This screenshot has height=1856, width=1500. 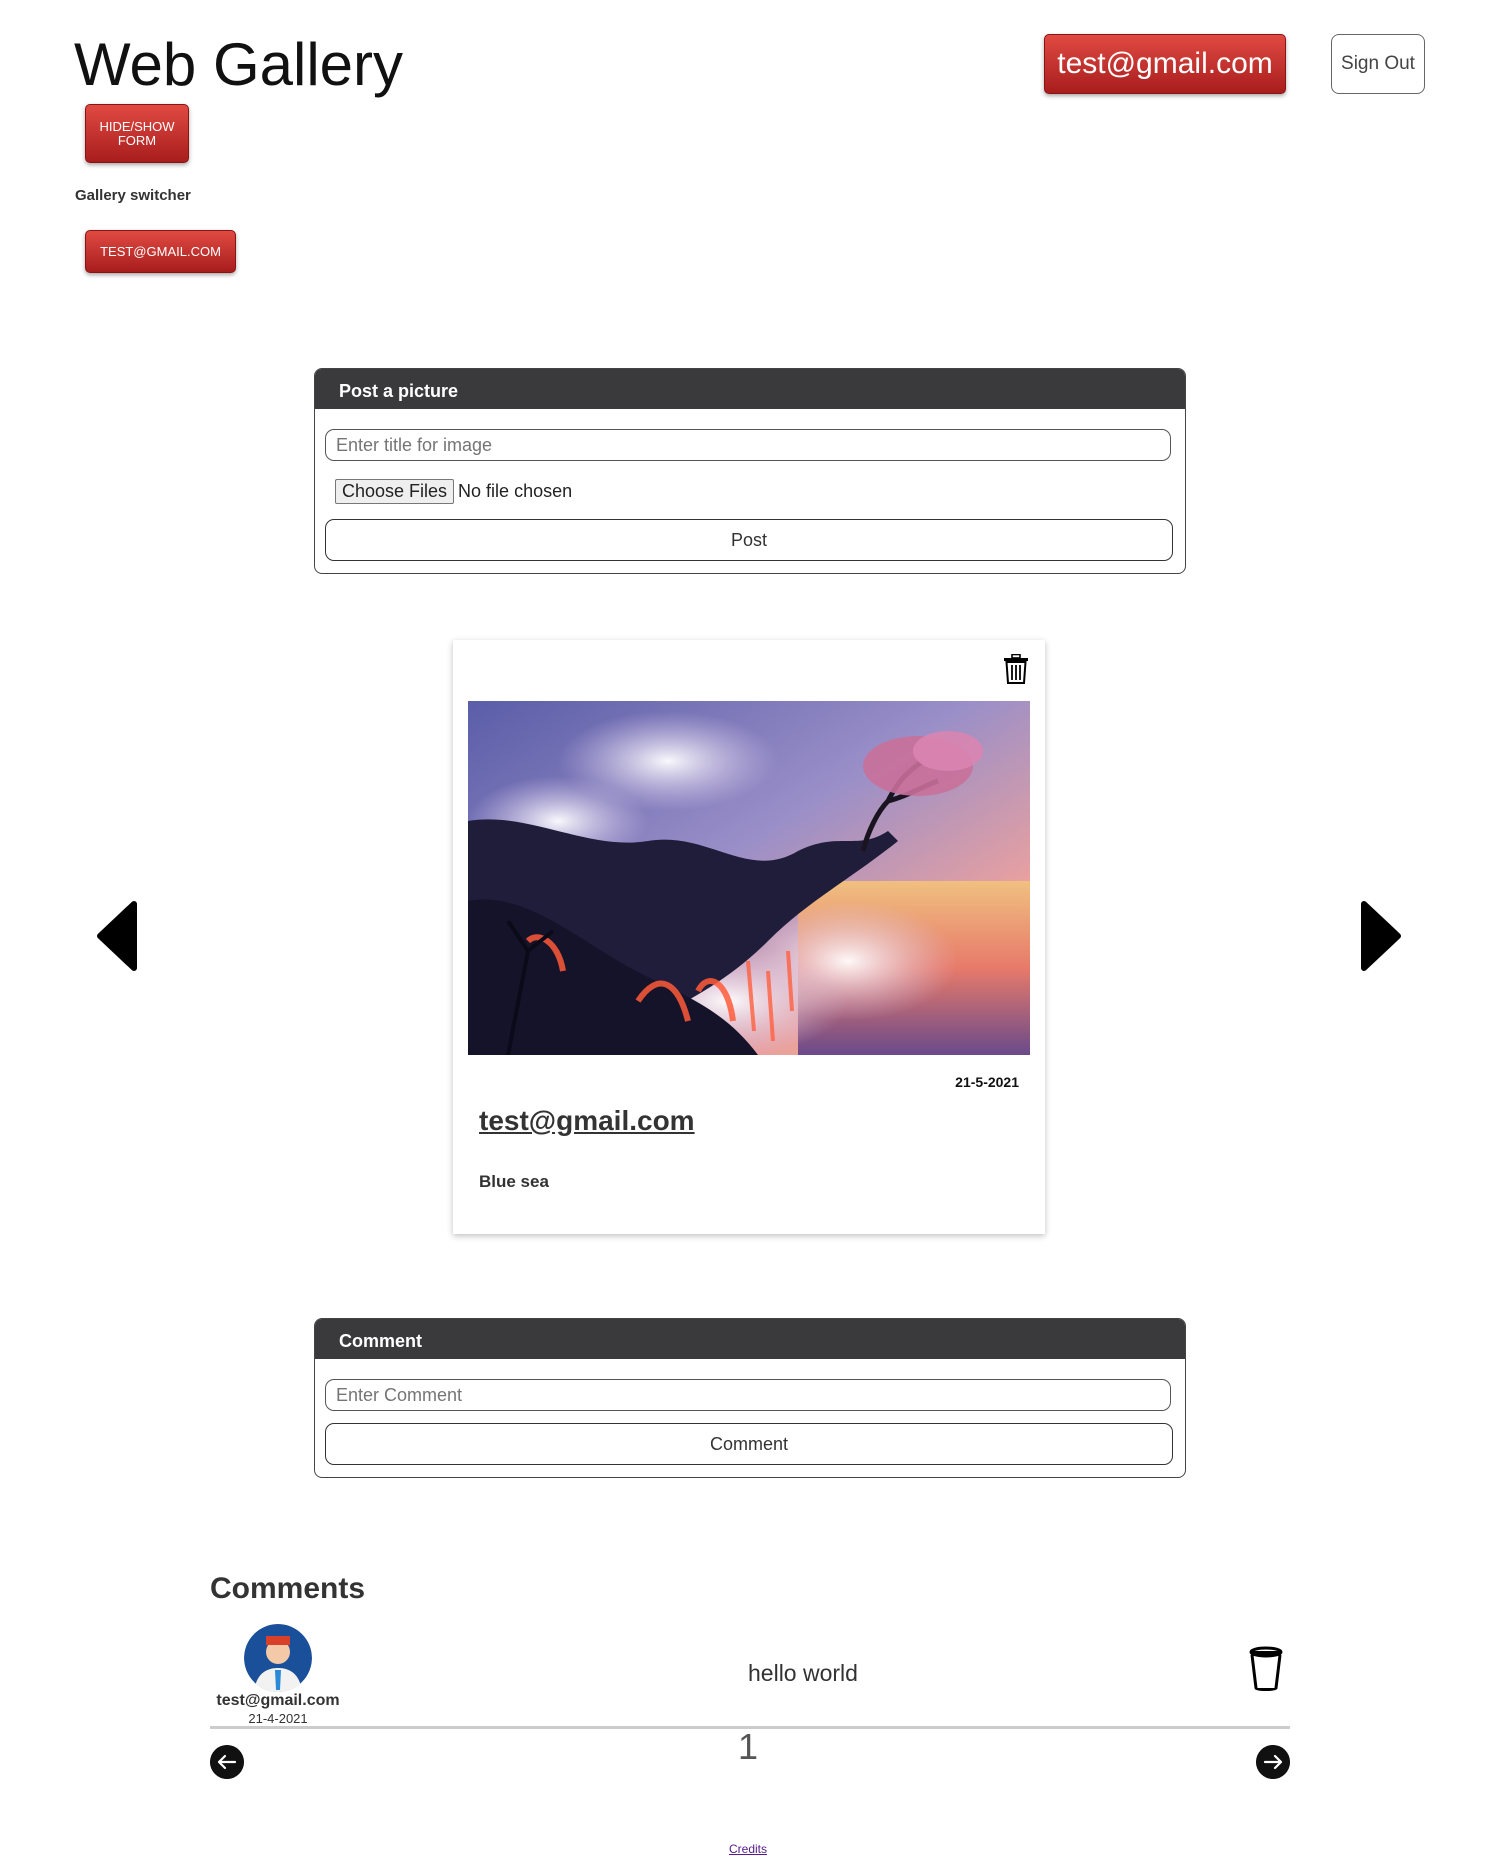 What do you see at coordinates (1378, 64) in the screenshot?
I see `signout-button: Sign Out` at bounding box center [1378, 64].